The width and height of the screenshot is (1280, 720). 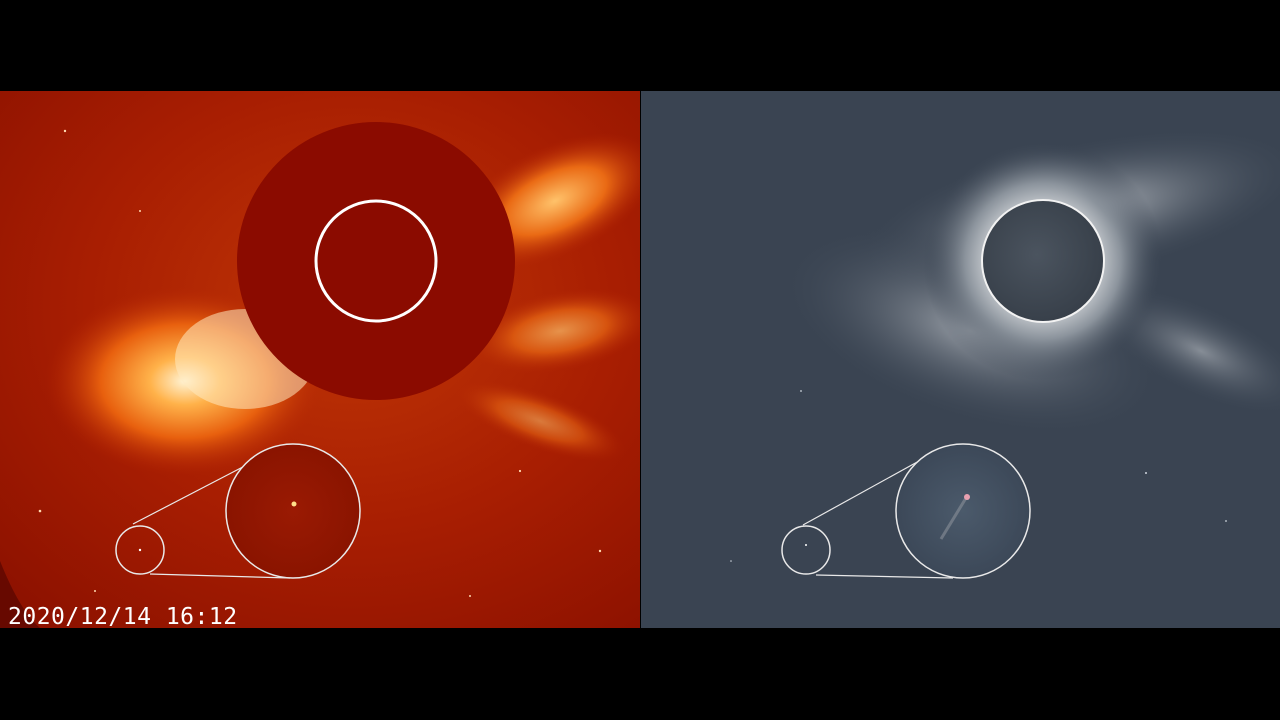 I want to click on moon-disk, so click(x=1043, y=261).